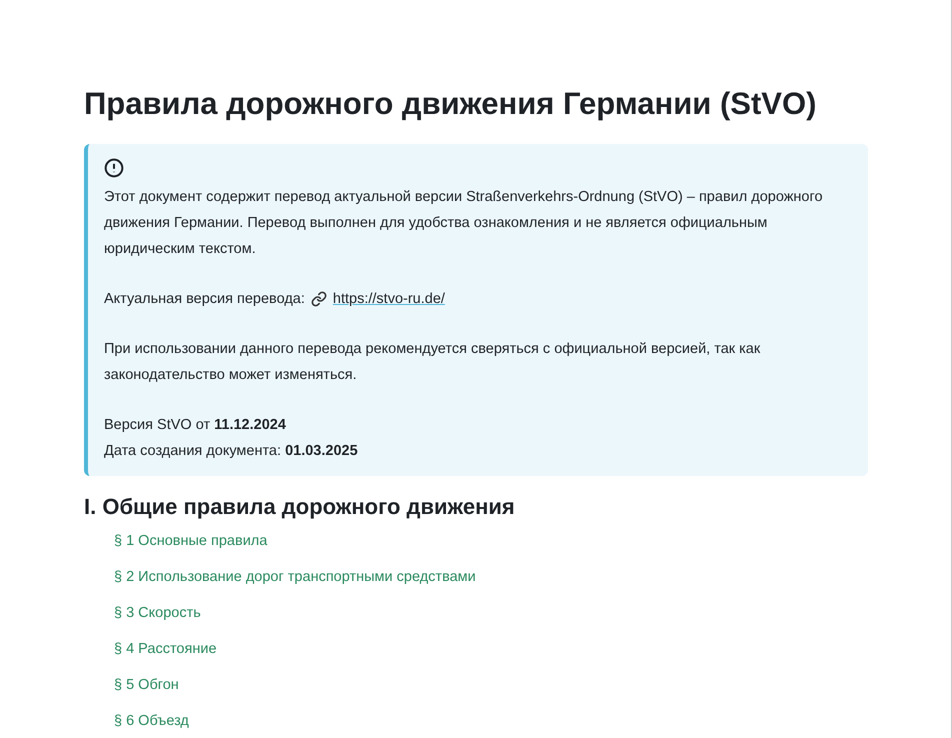 This screenshot has height=738, width=952. I want to click on section-heading: I. Общие правила дорожного движения, so click(300, 507).